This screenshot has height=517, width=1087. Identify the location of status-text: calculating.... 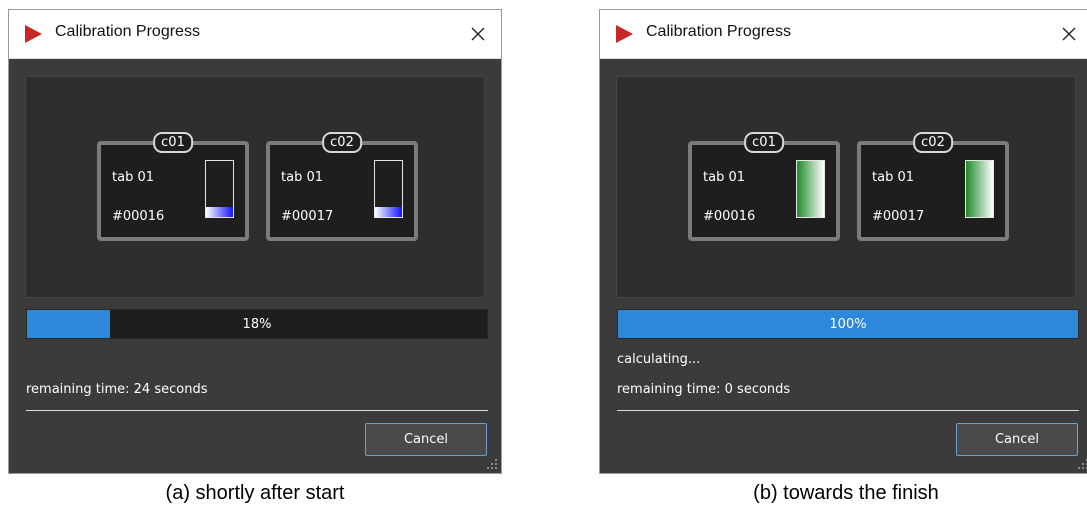
(659, 359).